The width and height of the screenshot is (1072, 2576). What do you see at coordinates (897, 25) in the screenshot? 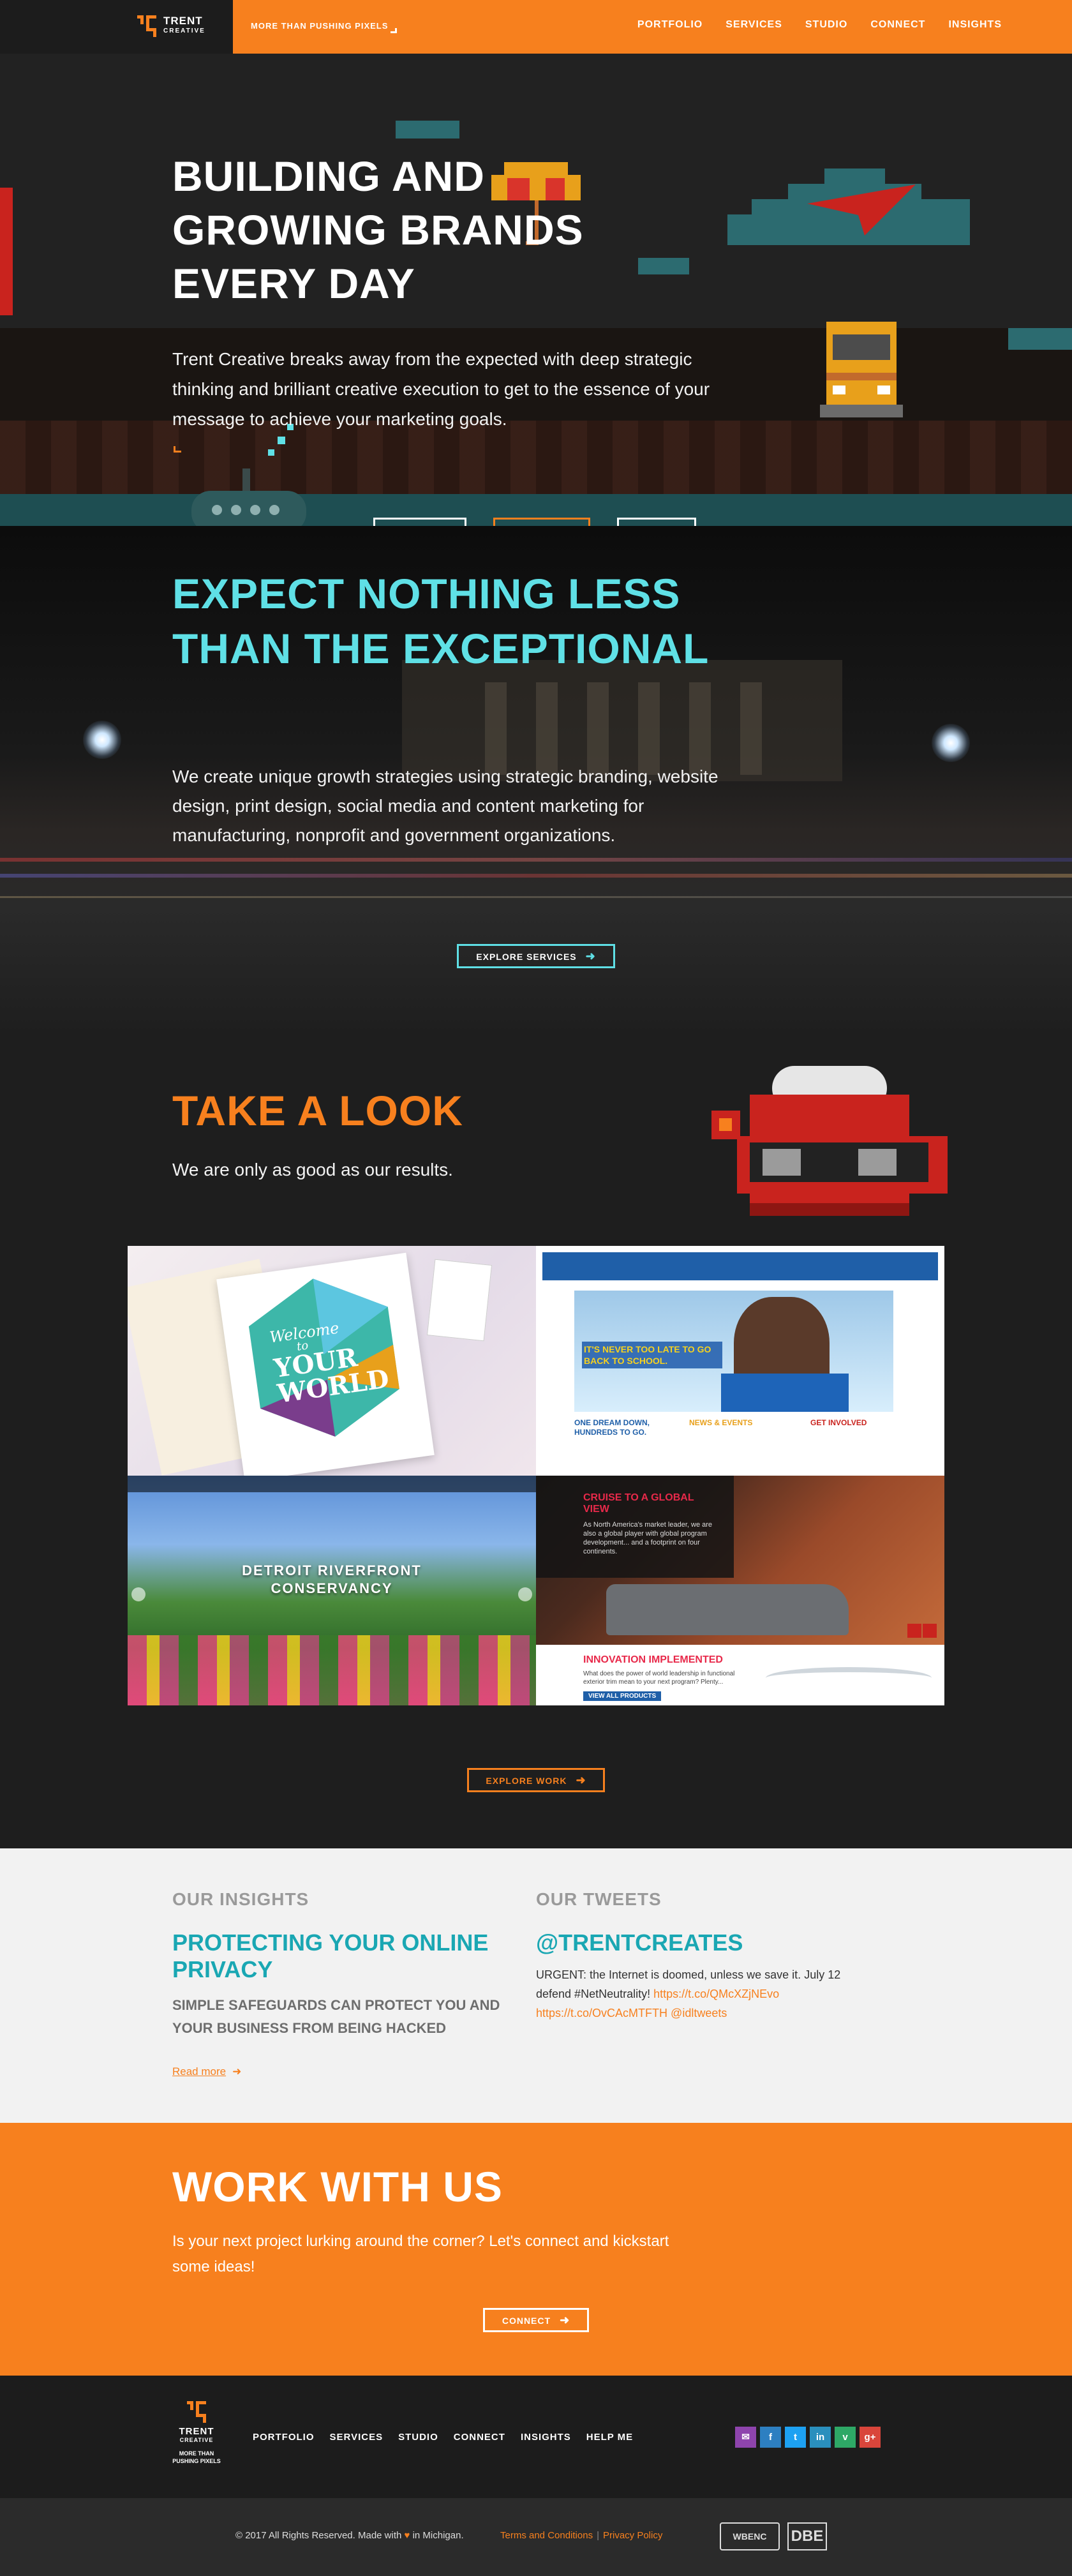
I see `nav-connect: CONNECT` at bounding box center [897, 25].